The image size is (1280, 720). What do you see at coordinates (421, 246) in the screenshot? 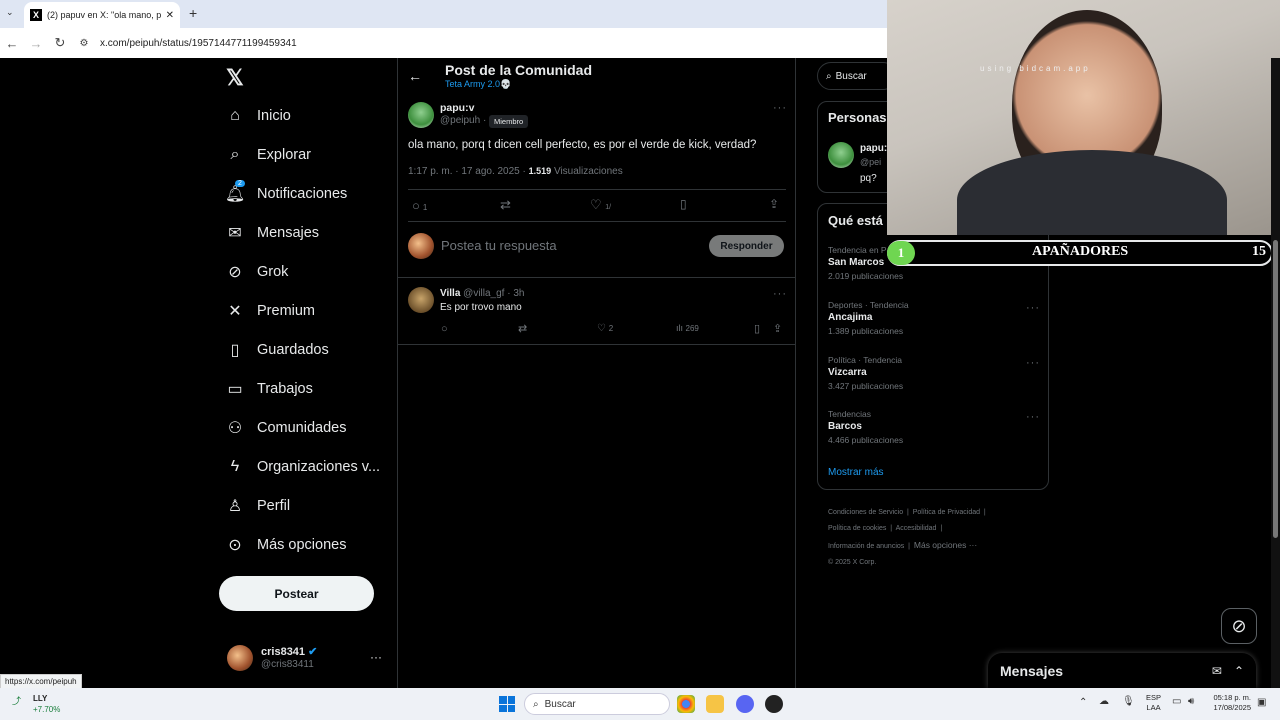
I see `my-avatar` at bounding box center [421, 246].